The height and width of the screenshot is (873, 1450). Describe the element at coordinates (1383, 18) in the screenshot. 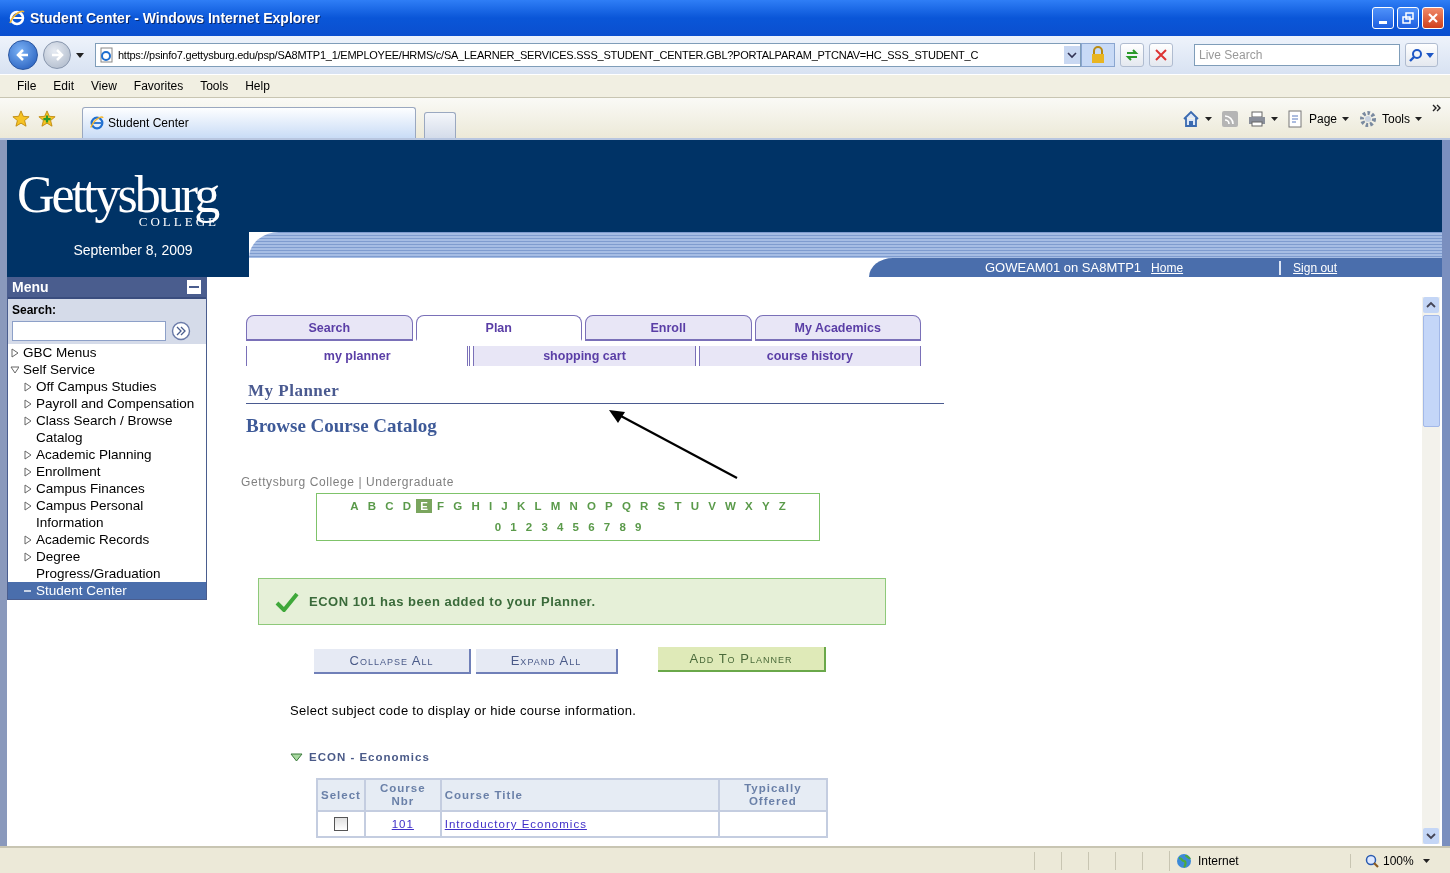

I see `minimize-button` at that location.